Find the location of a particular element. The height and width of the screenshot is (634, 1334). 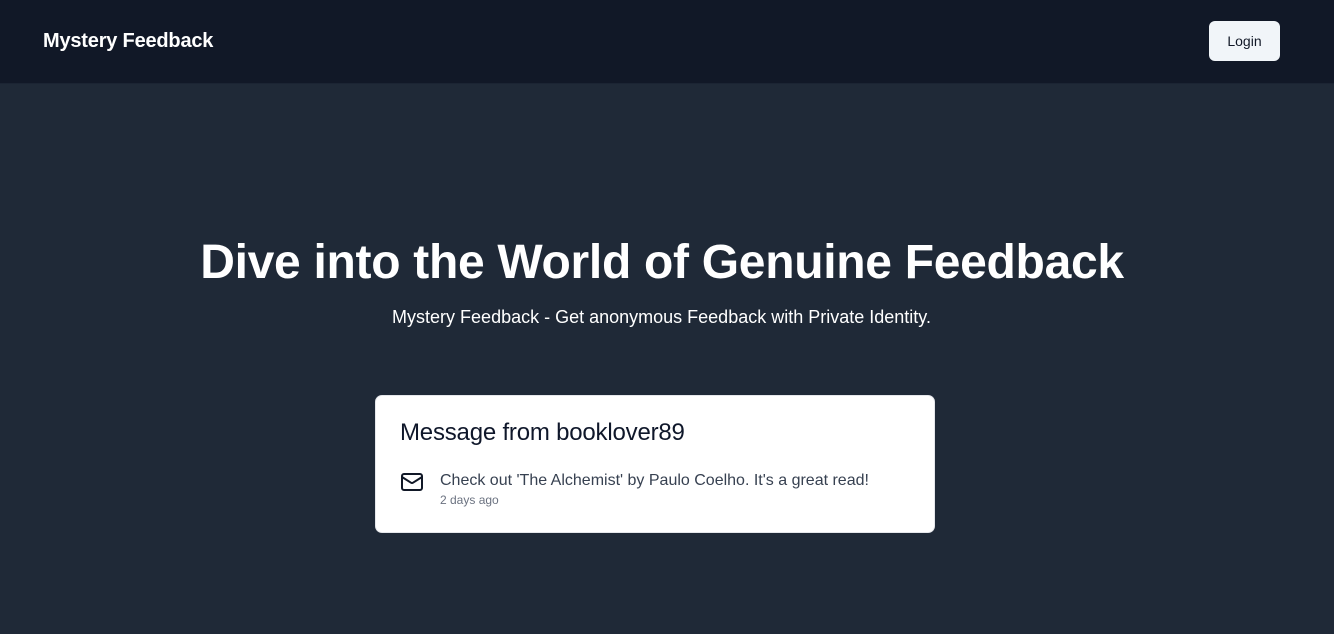

mail-icon is located at coordinates (412, 482).